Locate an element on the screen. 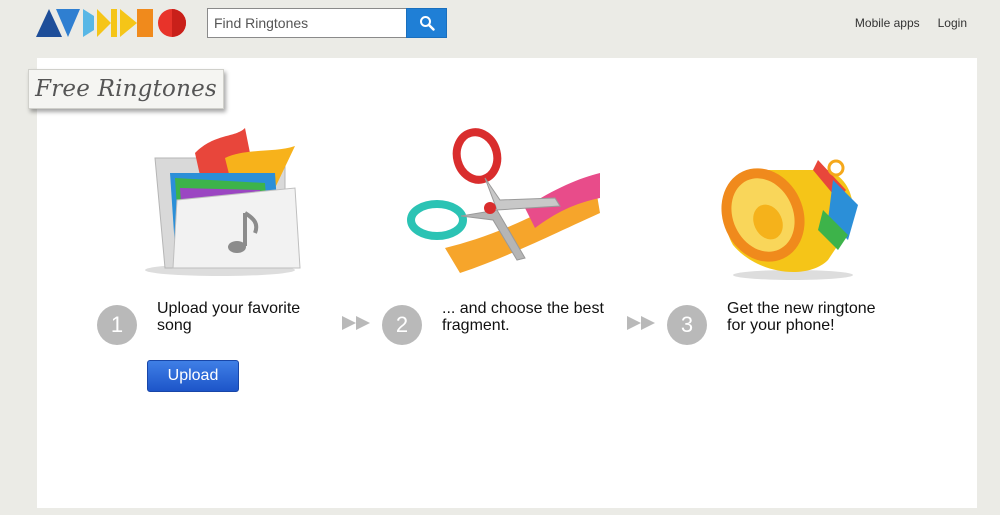 This screenshot has height=515, width=1000. site-header: Mobile apps Login is located at coordinates (500, 25).